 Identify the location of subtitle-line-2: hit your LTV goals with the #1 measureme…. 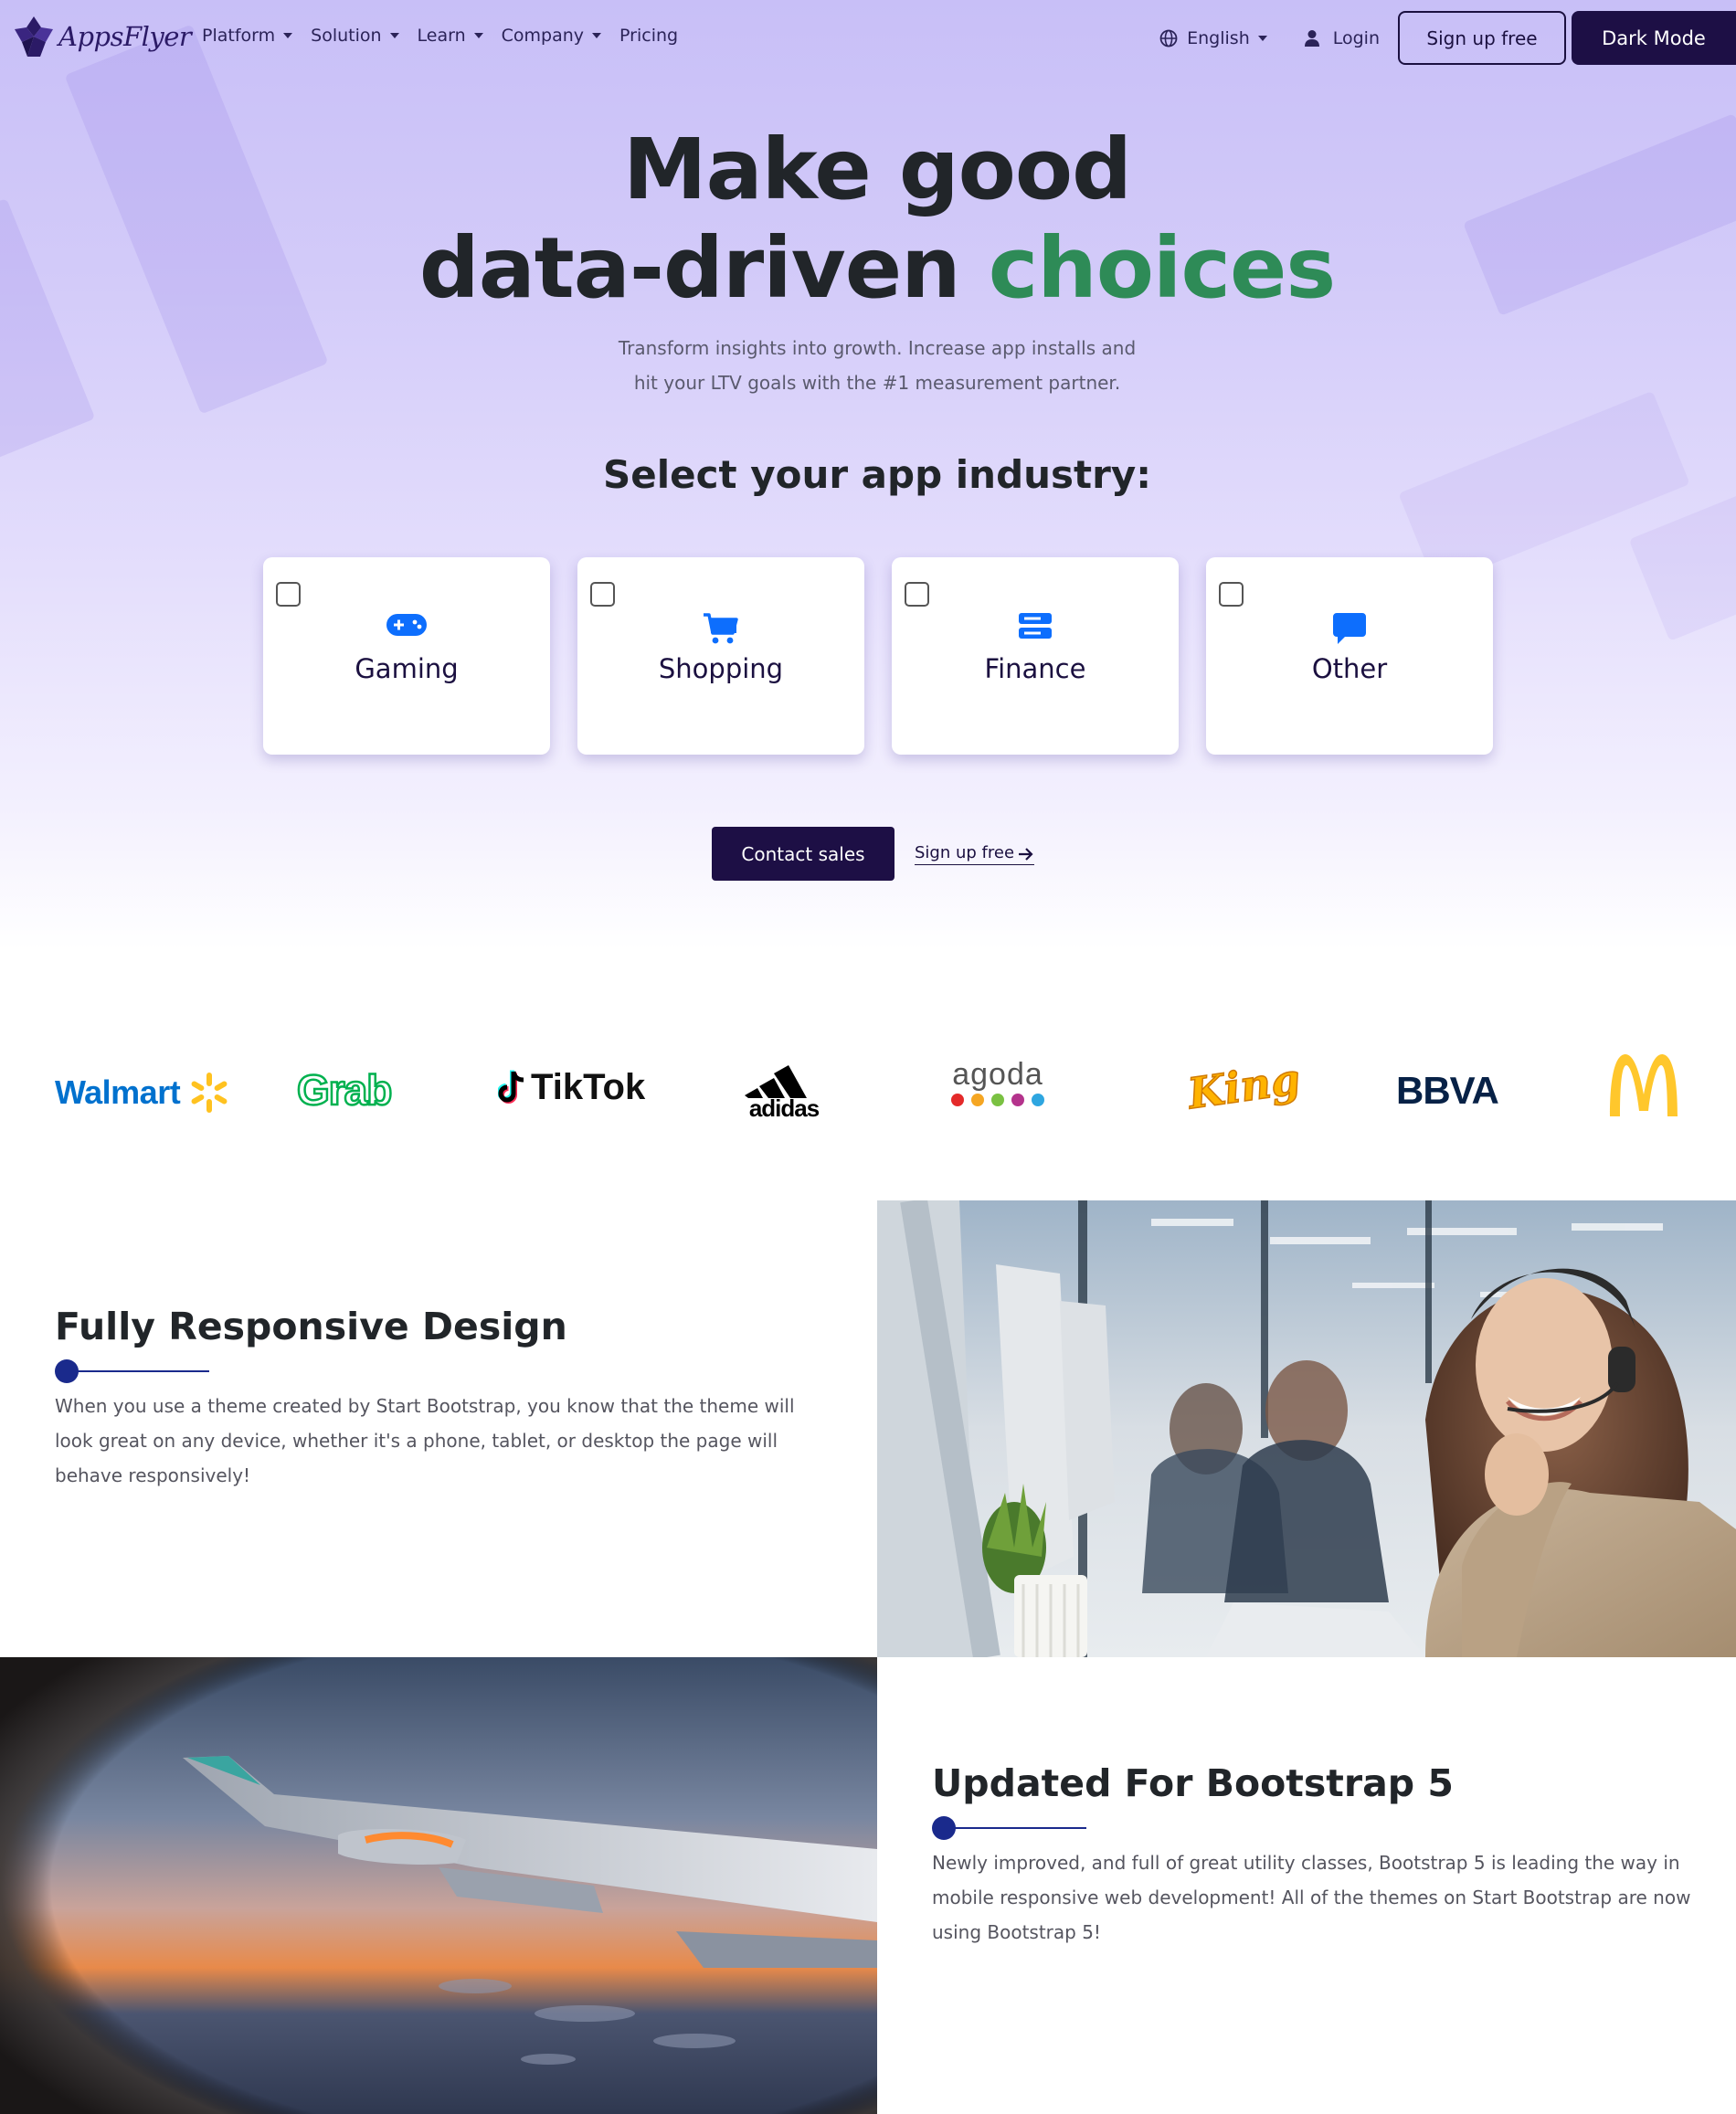
(877, 383).